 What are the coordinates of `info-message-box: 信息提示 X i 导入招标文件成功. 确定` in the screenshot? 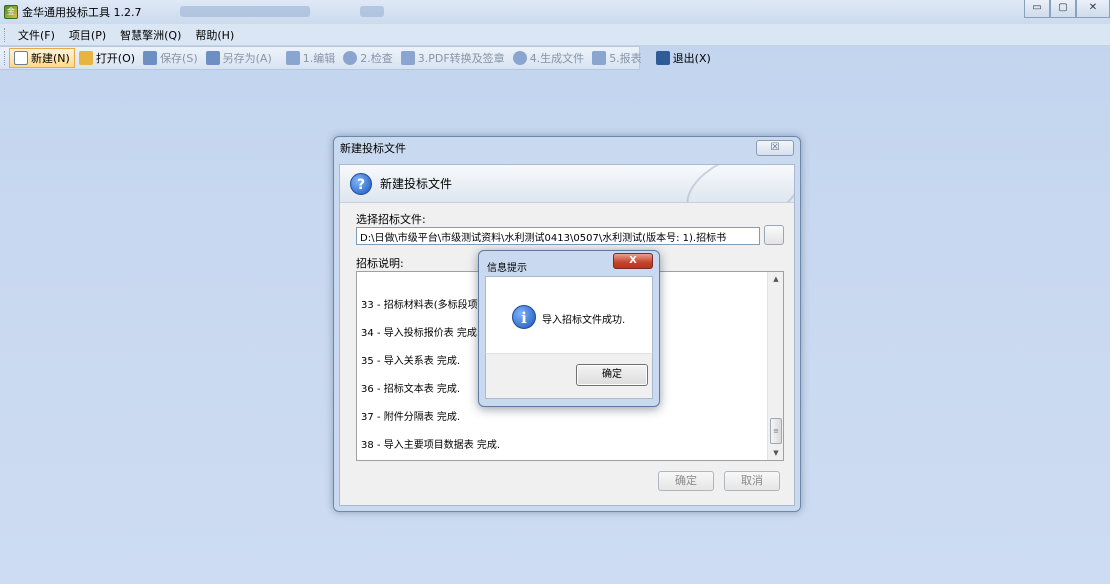 It's located at (569, 328).